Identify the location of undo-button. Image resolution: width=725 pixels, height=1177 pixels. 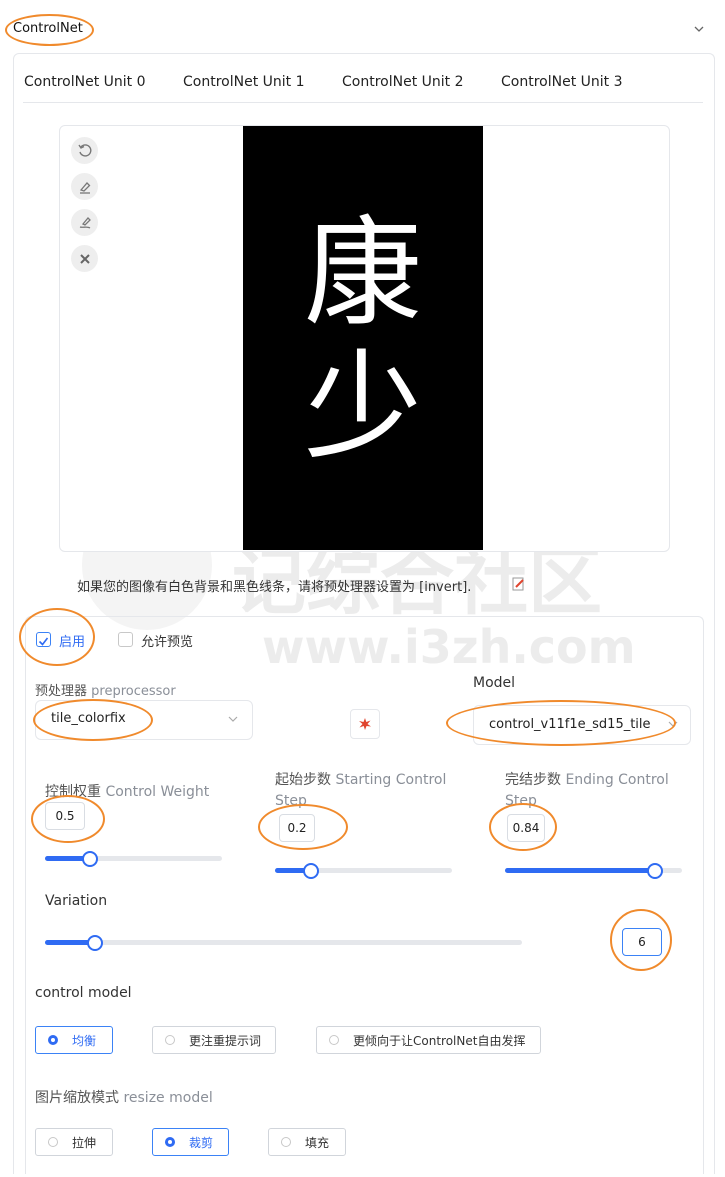
(84, 150).